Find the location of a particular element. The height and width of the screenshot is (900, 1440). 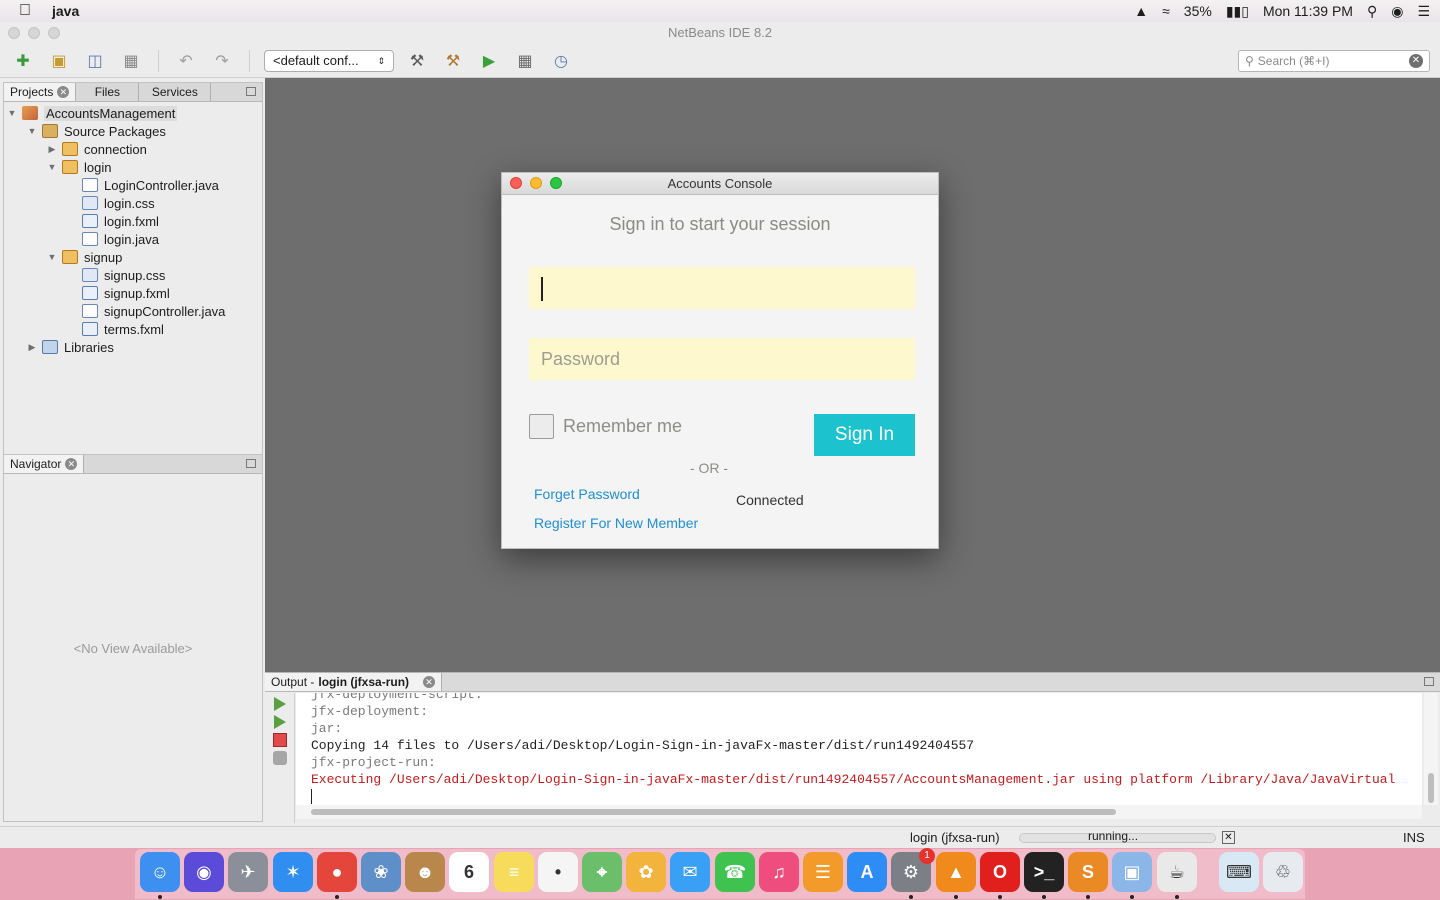

dock-contacts-icon: ☻ is located at coordinates (425, 872).